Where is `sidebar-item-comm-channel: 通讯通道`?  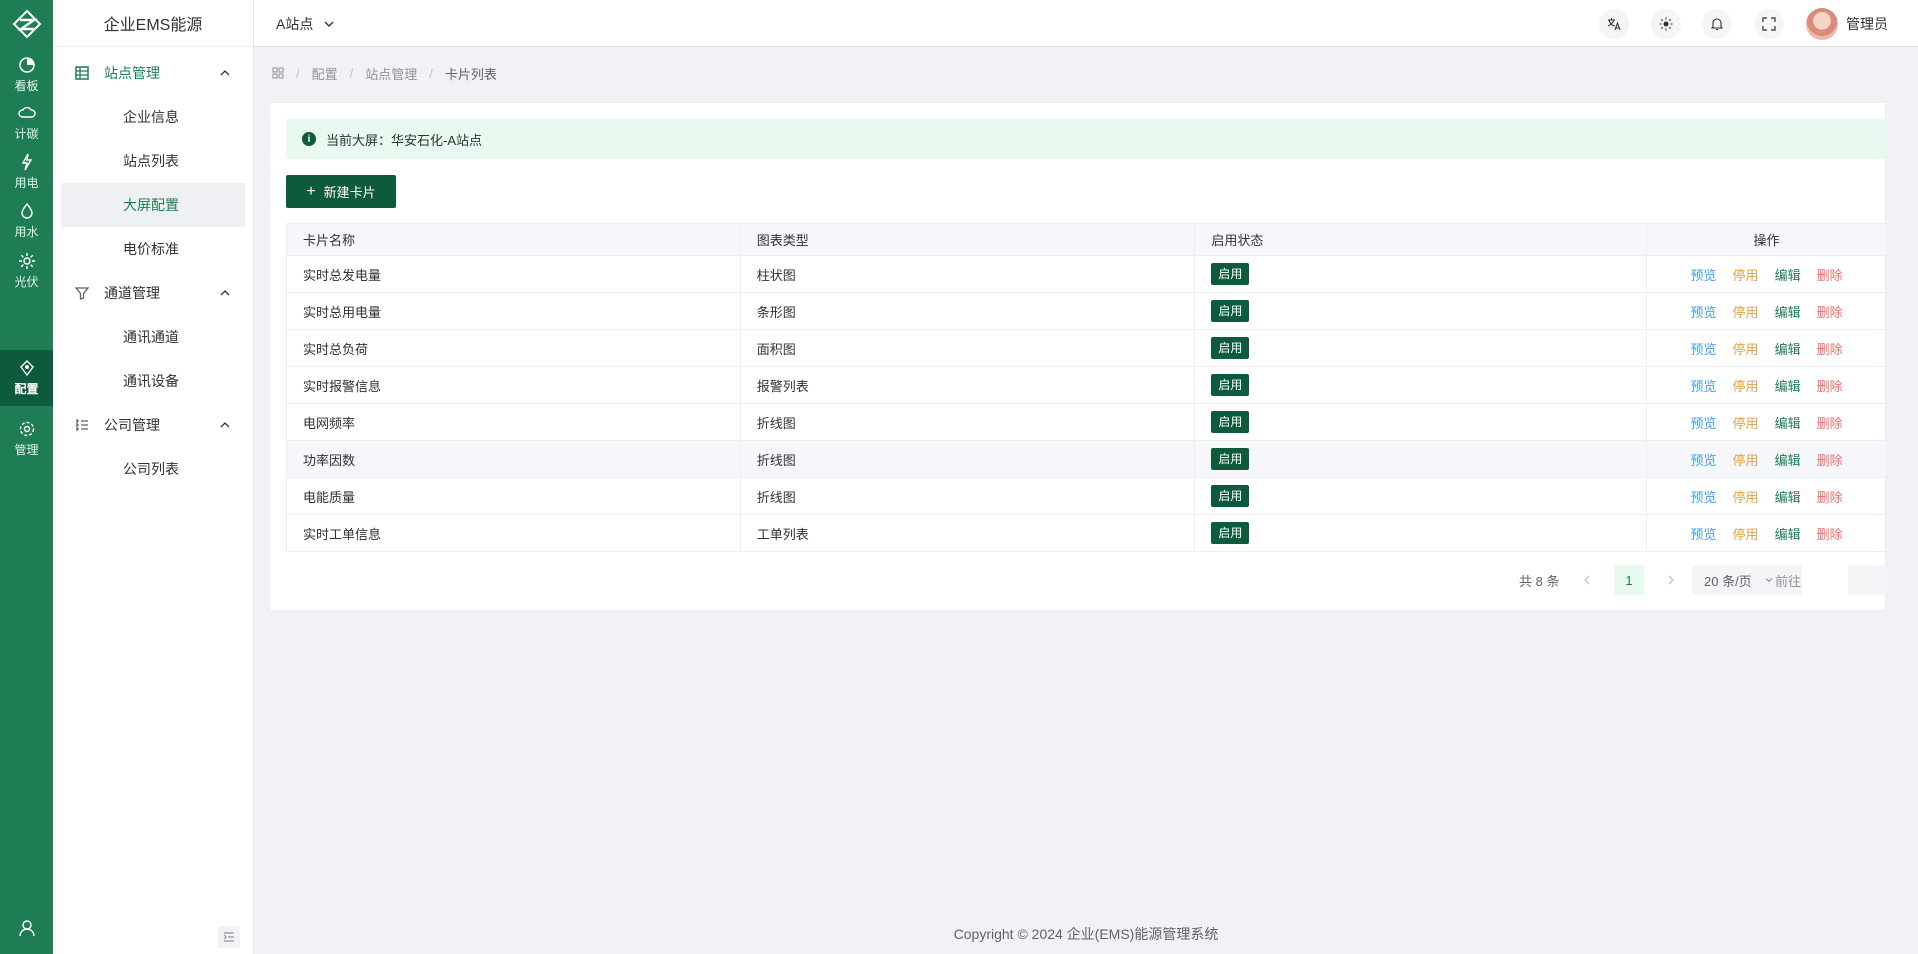
sidebar-item-comm-channel: 通讯通道 is located at coordinates (153, 337).